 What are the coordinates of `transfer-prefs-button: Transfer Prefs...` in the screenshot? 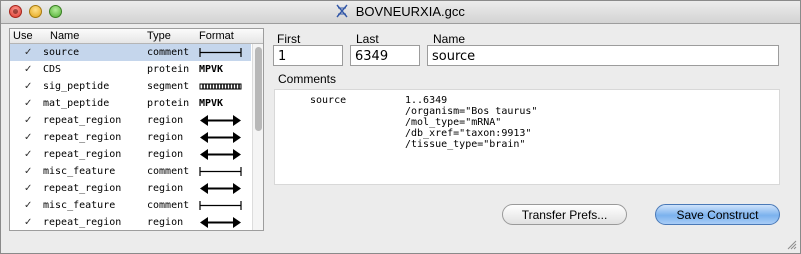 It's located at (564, 214).